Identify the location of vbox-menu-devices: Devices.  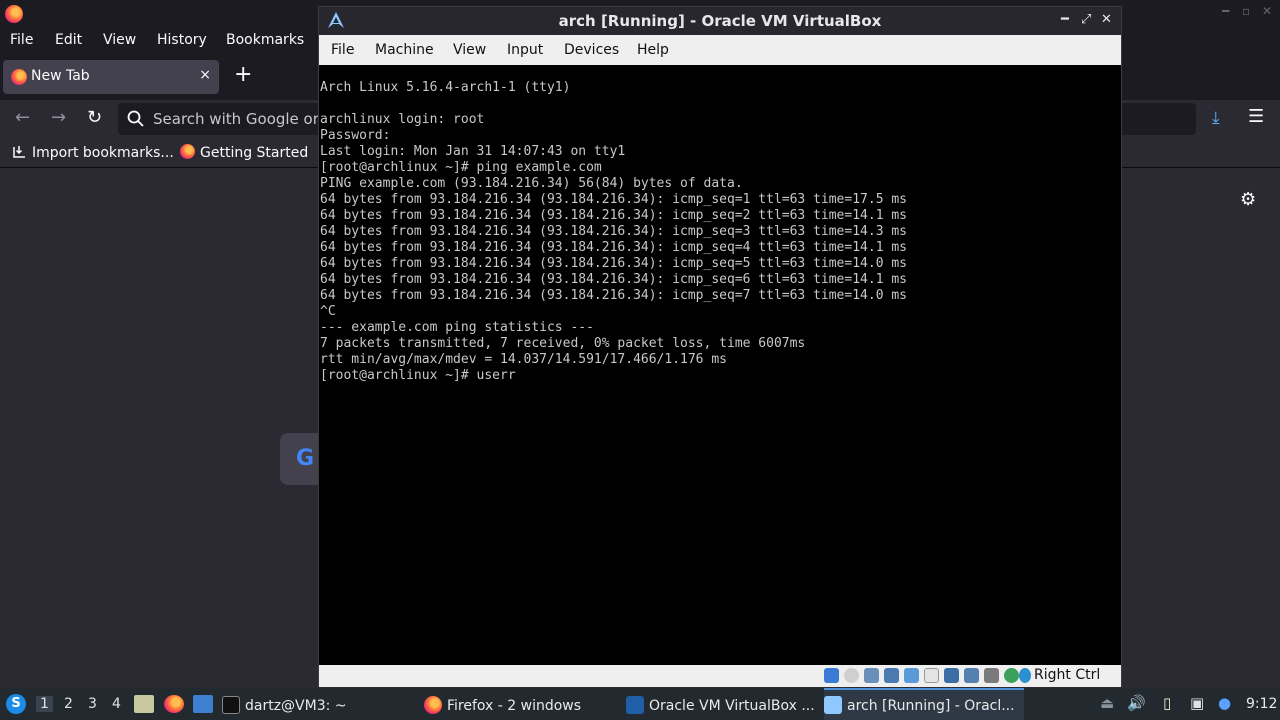
(591, 50).